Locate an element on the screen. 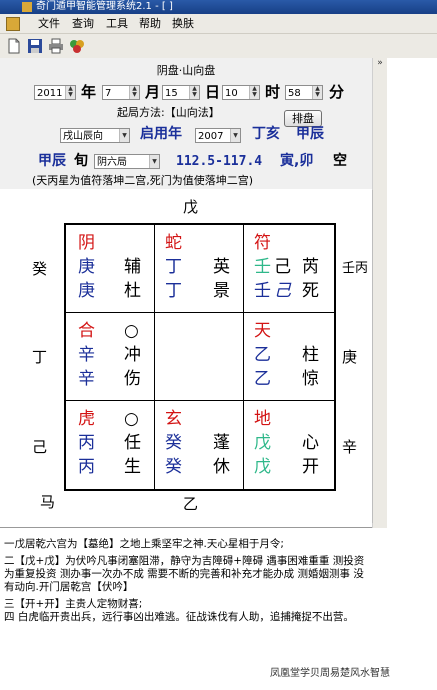 The height and width of the screenshot is (690, 437). direction-select: 戌山辰向 ▼ is located at coordinates (95, 135).